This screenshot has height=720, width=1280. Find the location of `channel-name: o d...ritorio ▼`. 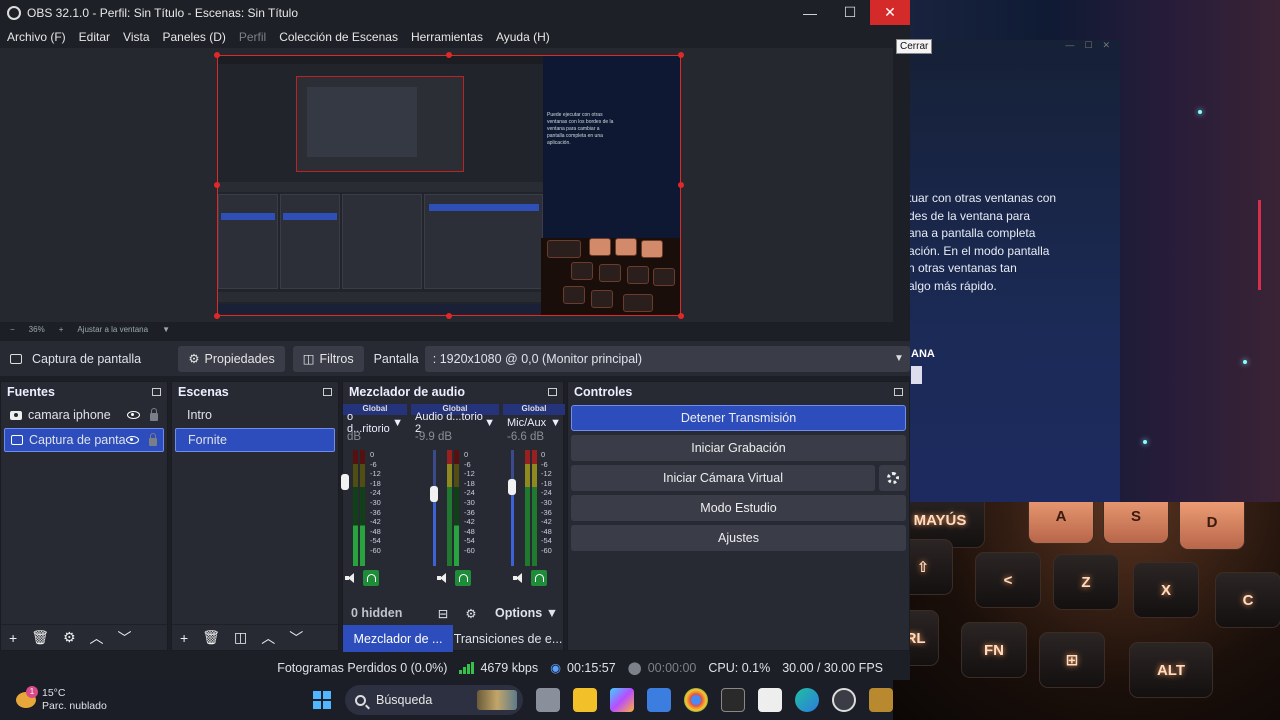

channel-name: o d...ritorio ▼ is located at coordinates (375, 423).